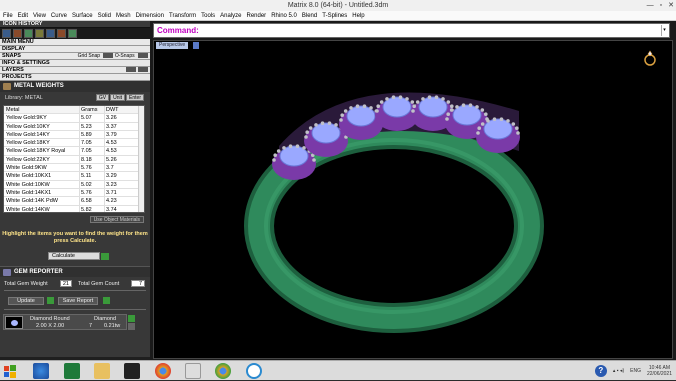  What do you see at coordinates (75, 77) in the screenshot?
I see `section-projects: PROJECTS` at bounding box center [75, 77].